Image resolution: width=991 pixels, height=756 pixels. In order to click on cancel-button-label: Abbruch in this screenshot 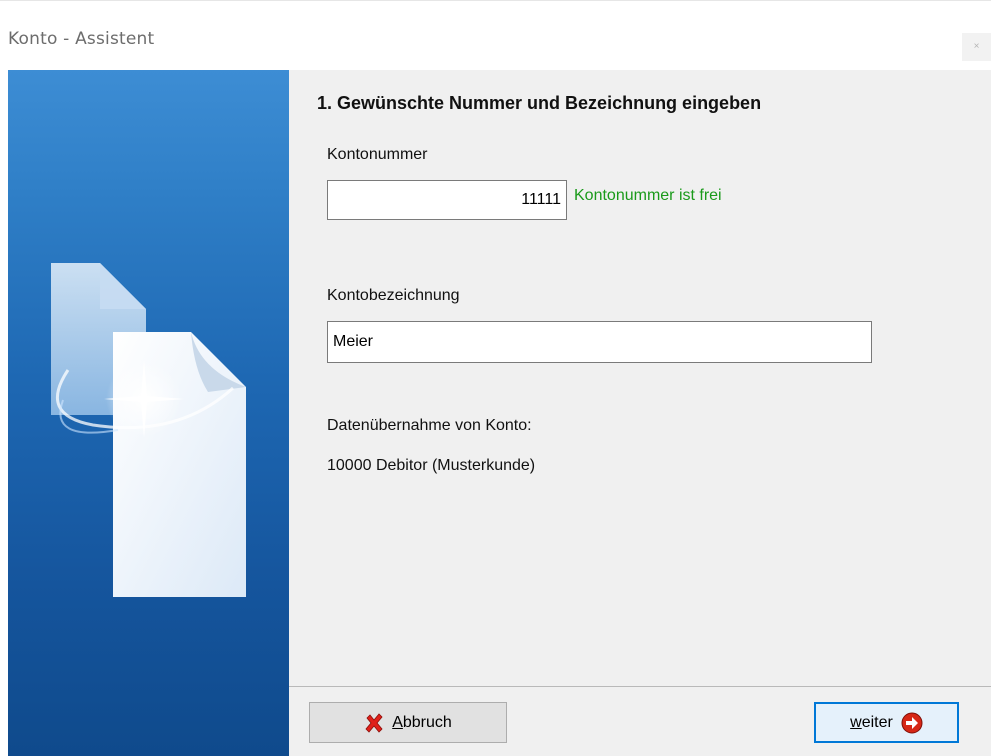, I will do `click(422, 722)`.